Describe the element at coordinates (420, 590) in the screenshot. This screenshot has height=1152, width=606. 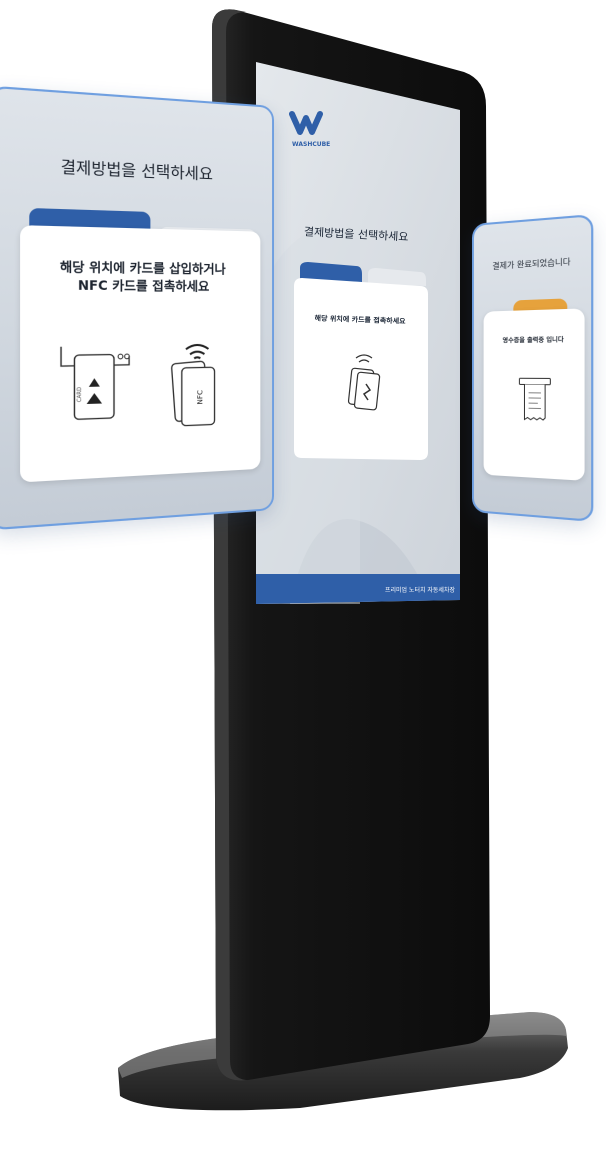
I see `kiosk-footer-text: 프리미엄 노터치 자동세차장` at that location.